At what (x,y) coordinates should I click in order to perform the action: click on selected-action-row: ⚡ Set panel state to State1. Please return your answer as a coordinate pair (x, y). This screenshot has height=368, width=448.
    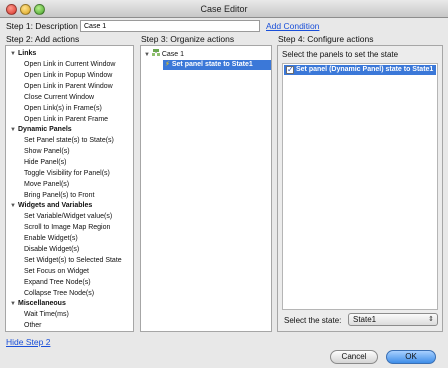
    Looking at the image, I should click on (217, 65).